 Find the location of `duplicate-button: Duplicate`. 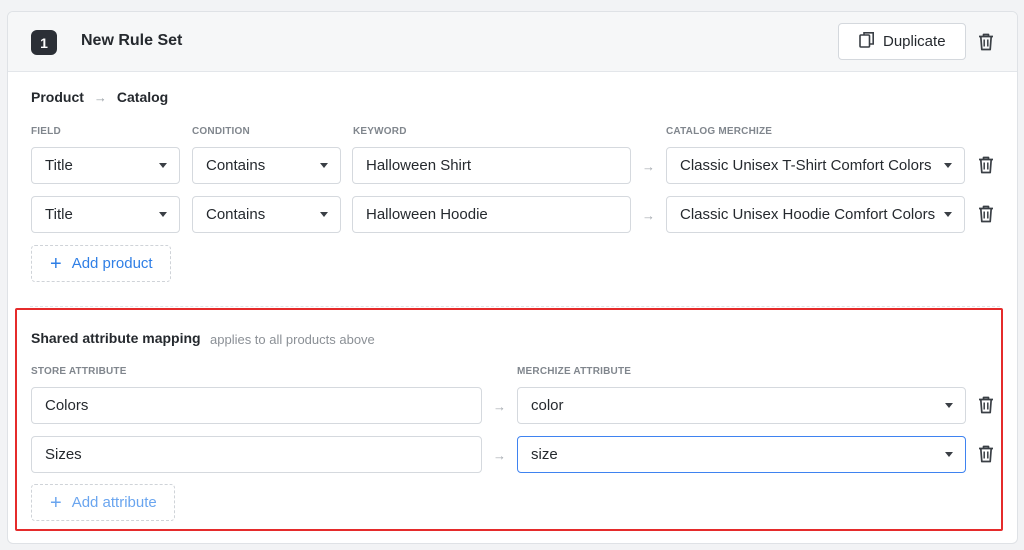

duplicate-button: Duplicate is located at coordinates (902, 41).